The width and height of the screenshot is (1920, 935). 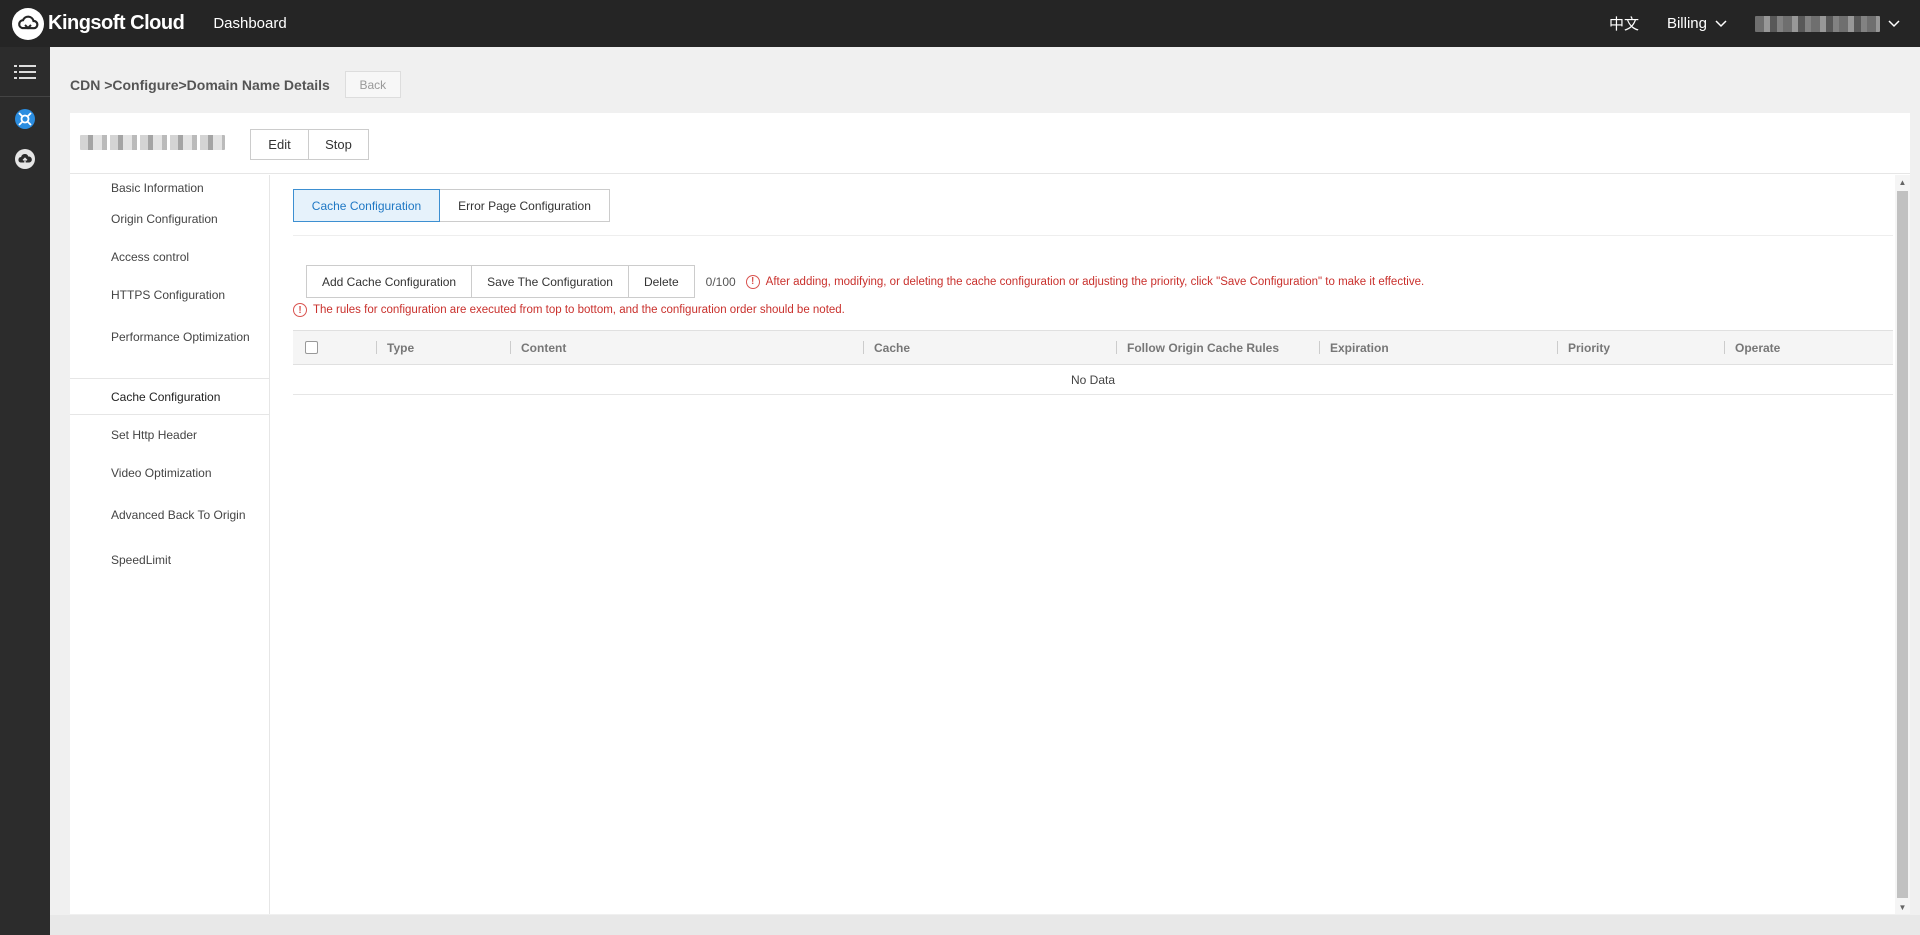 I want to click on rule-count: 0/100, so click(x=720, y=281).